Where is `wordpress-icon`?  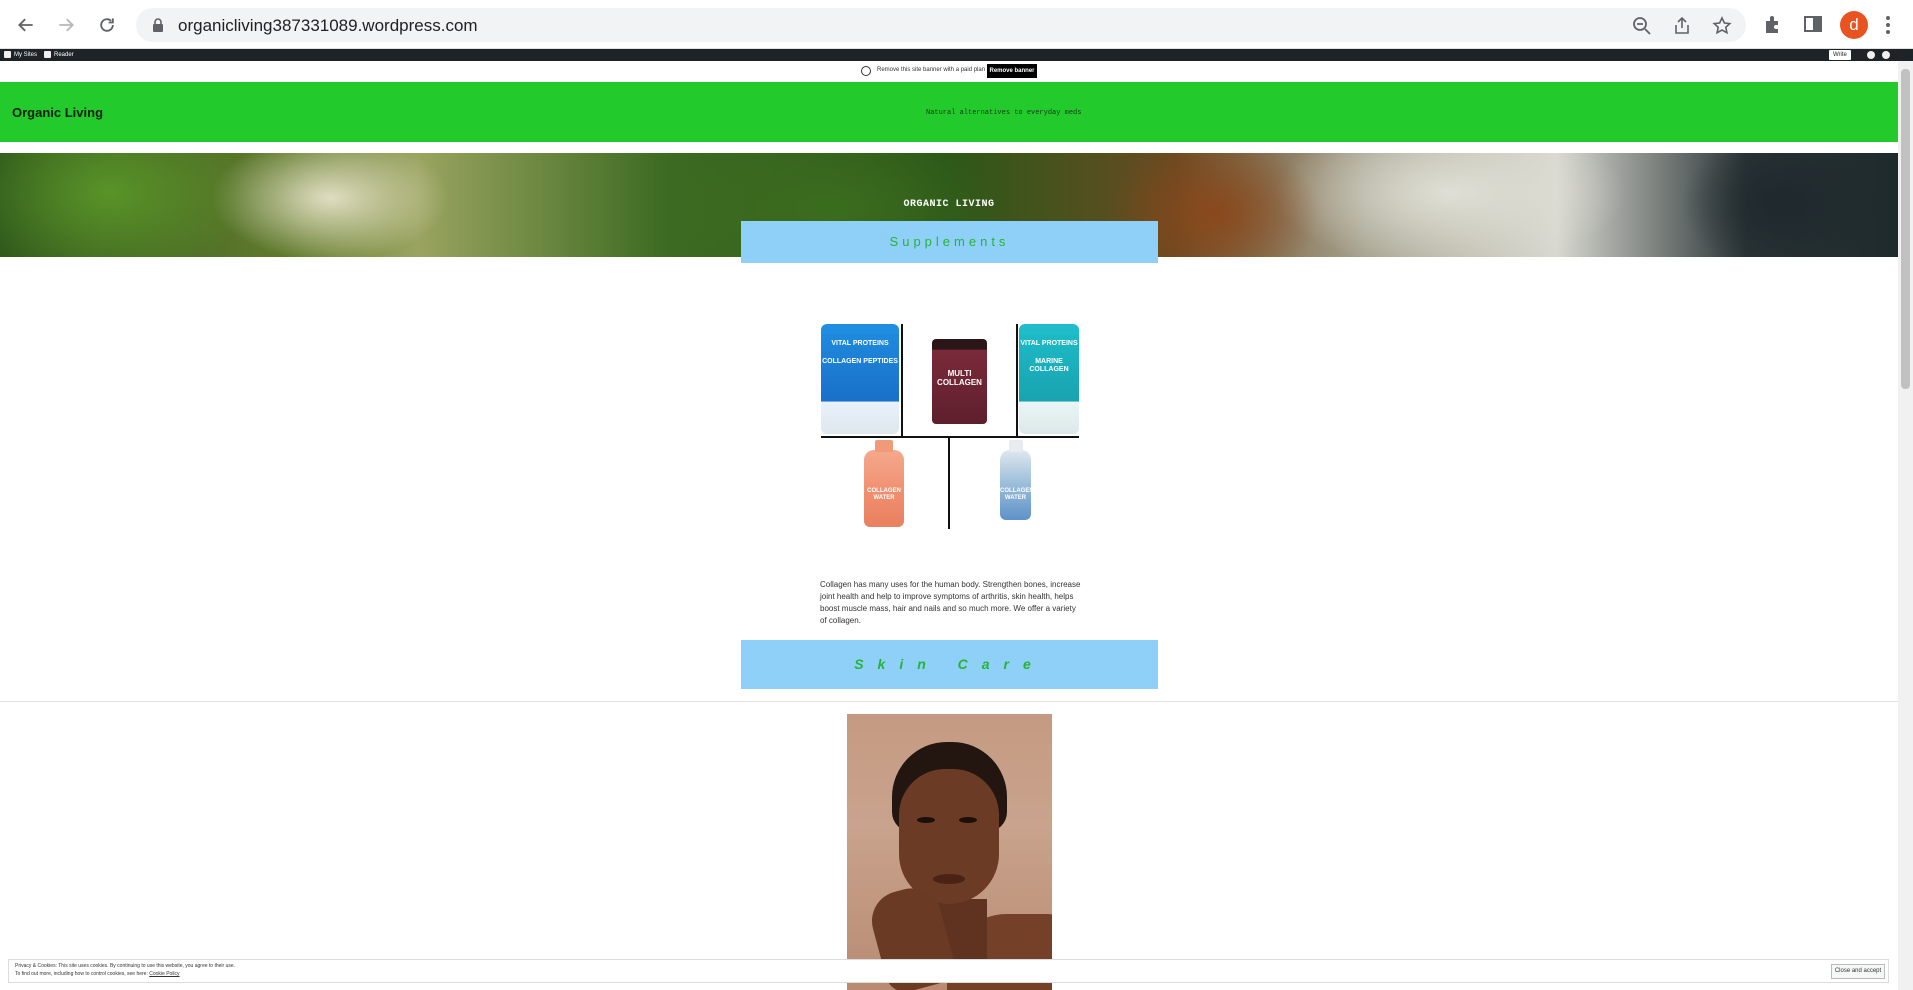
wordpress-icon is located at coordinates (7, 54).